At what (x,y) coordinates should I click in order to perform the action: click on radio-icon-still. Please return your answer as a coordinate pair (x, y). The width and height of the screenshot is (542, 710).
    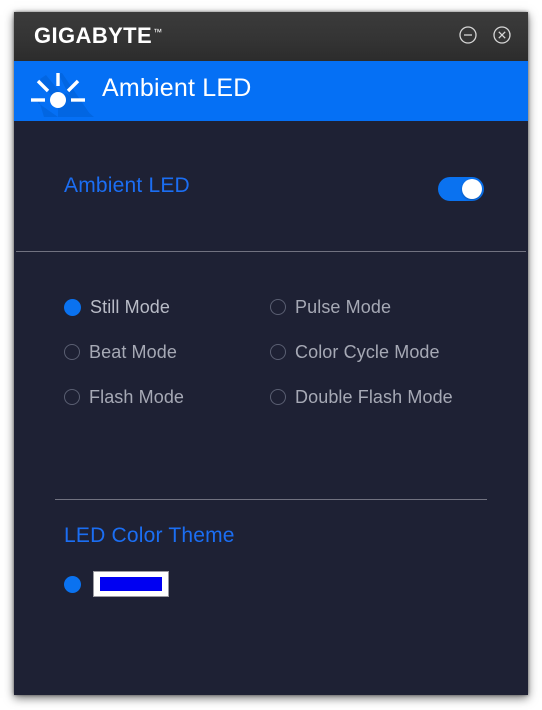
    Looking at the image, I should click on (72, 307).